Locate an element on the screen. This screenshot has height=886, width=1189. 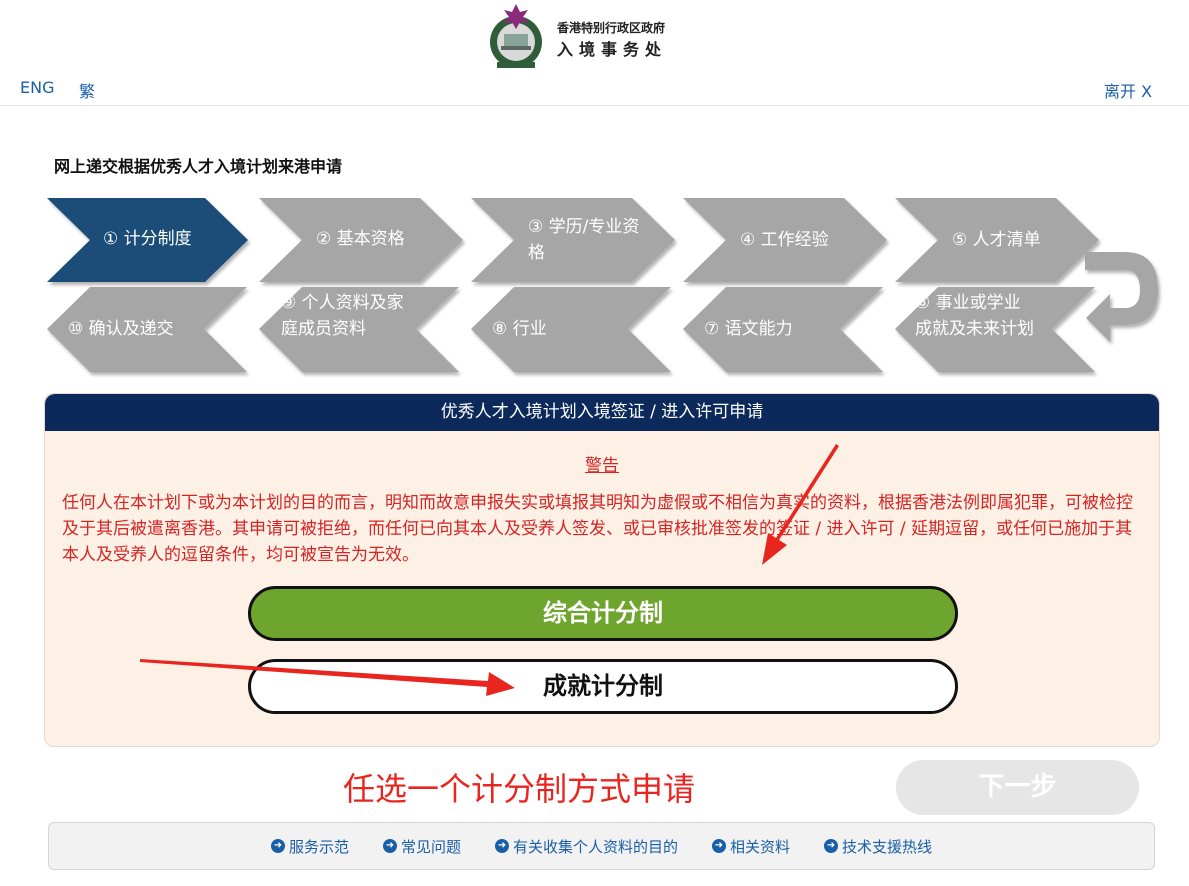
footer-link-service-demo: ➜ 服务示范 is located at coordinates (309, 846).